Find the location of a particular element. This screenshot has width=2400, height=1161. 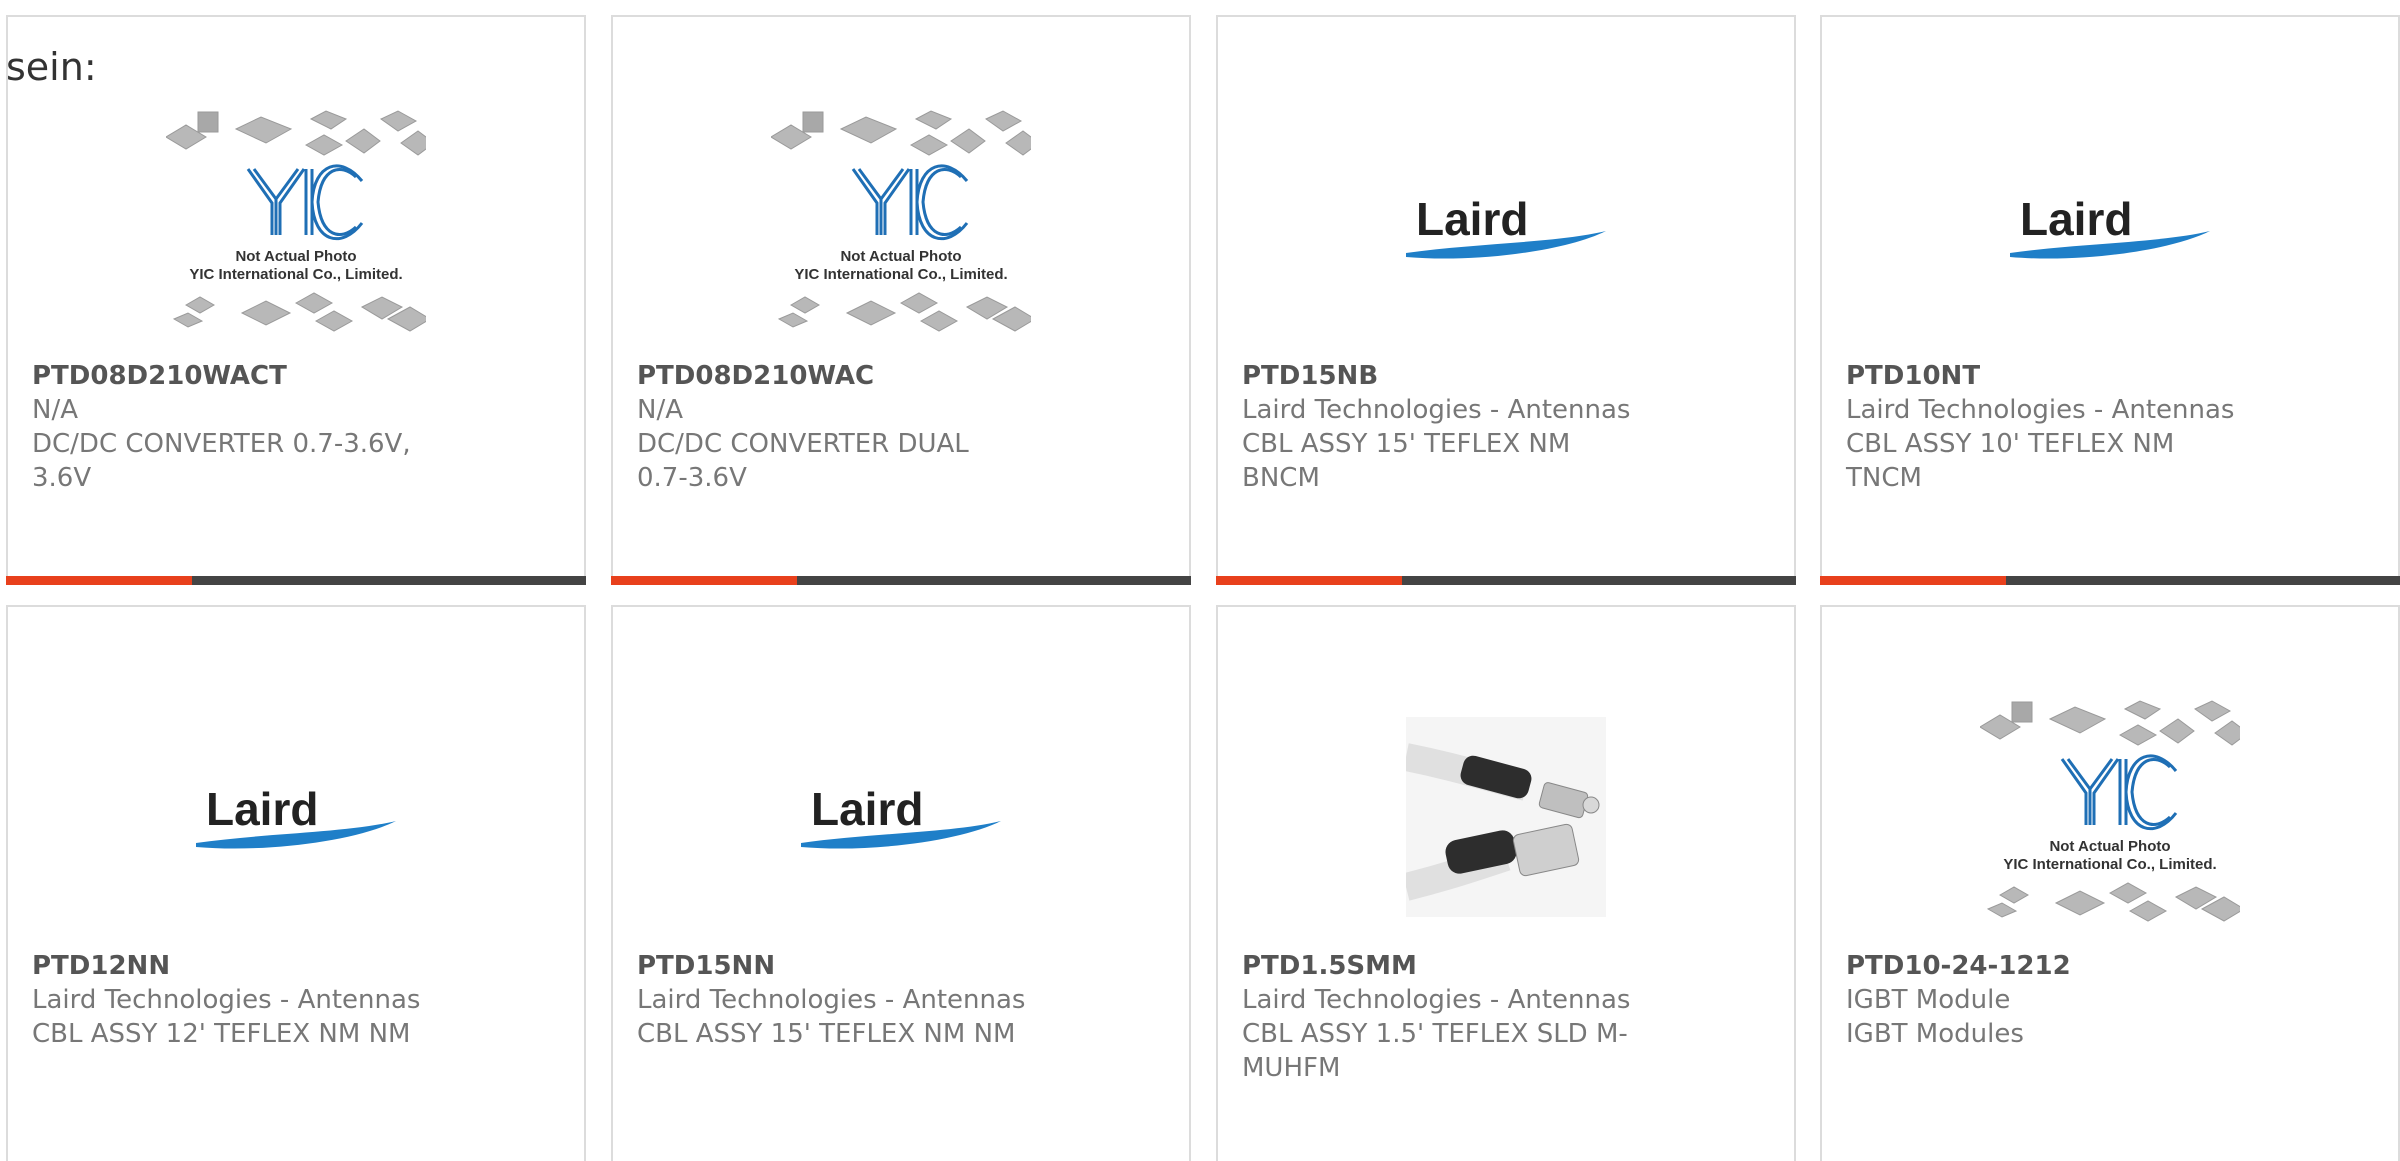

page-label: sein: is located at coordinates (51, 67).